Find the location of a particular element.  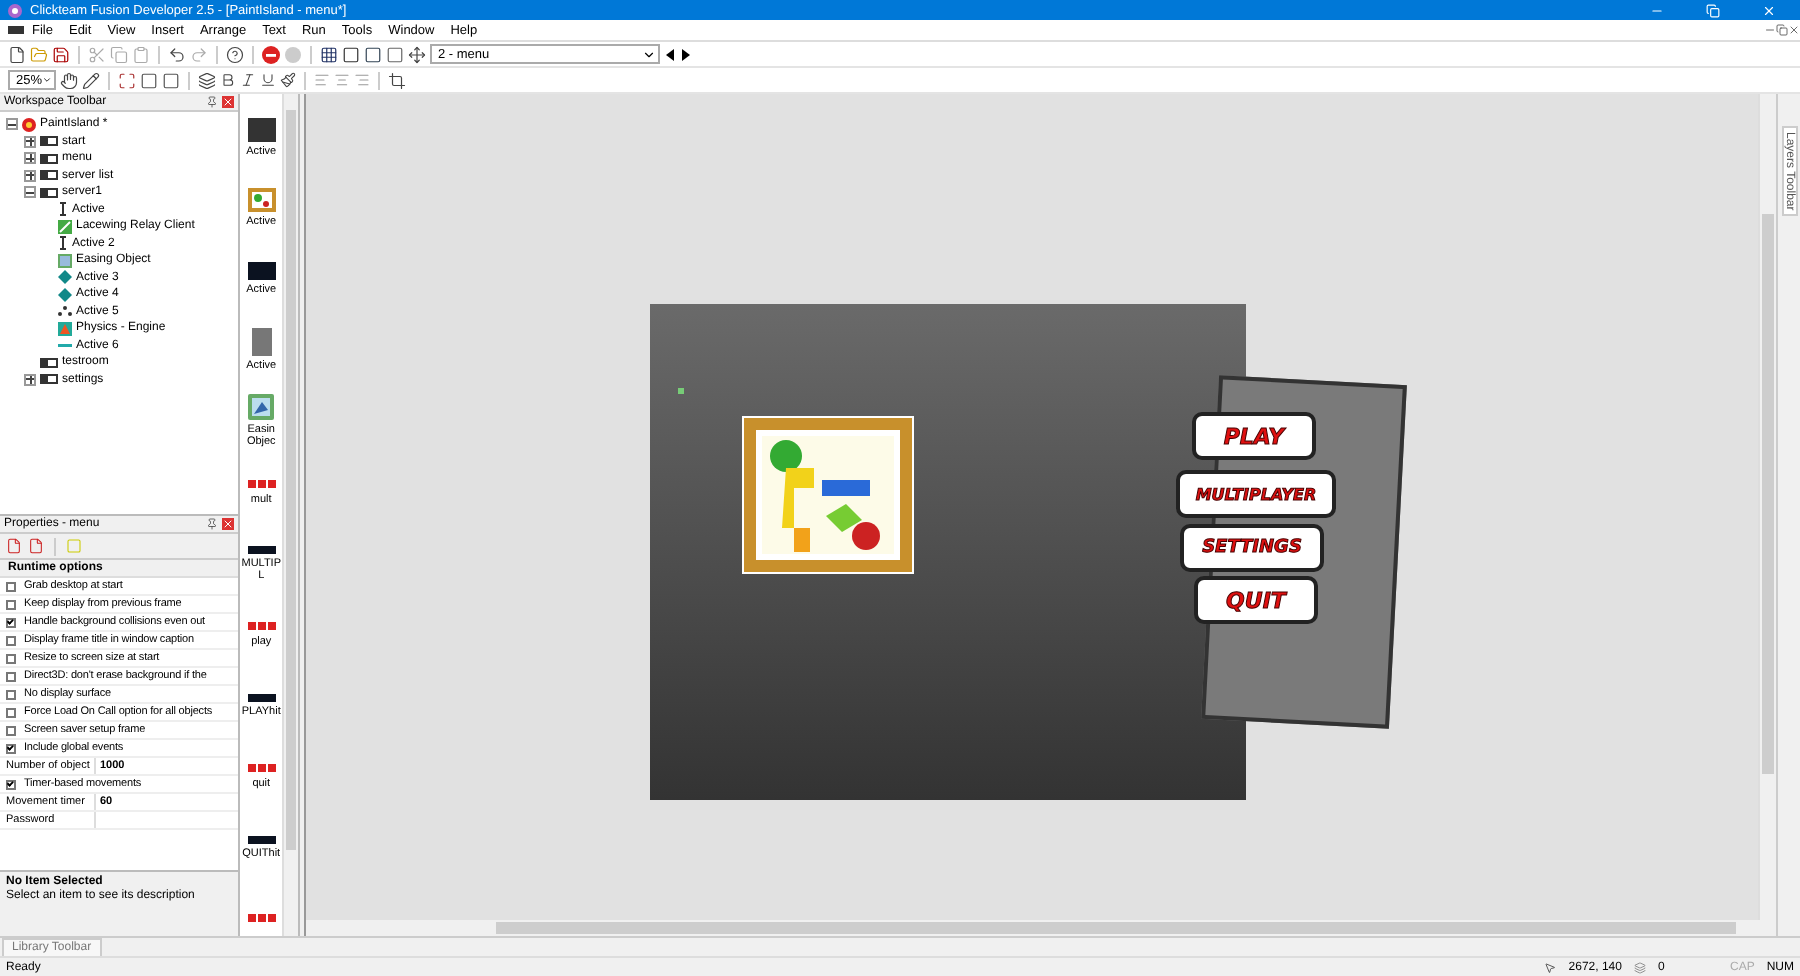

app-icon is located at coordinates (29, 124).